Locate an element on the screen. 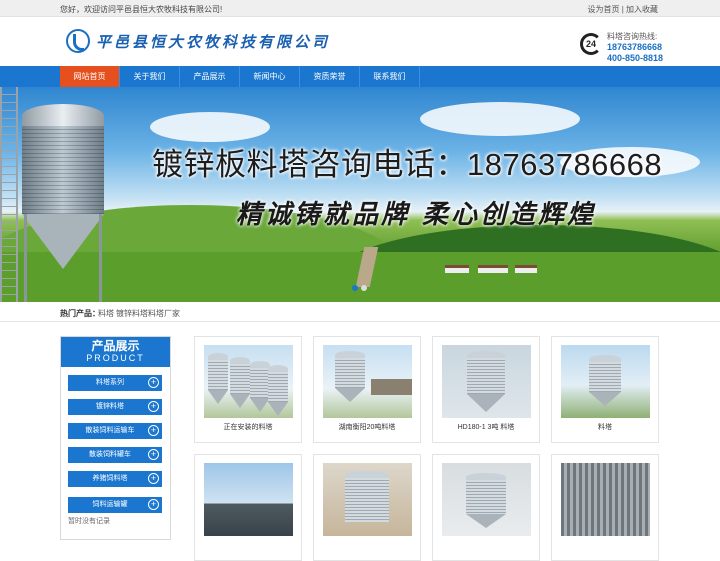 The image size is (720, 561). hot-keyword-2: 镀锌料塔 is located at coordinates (132, 313).